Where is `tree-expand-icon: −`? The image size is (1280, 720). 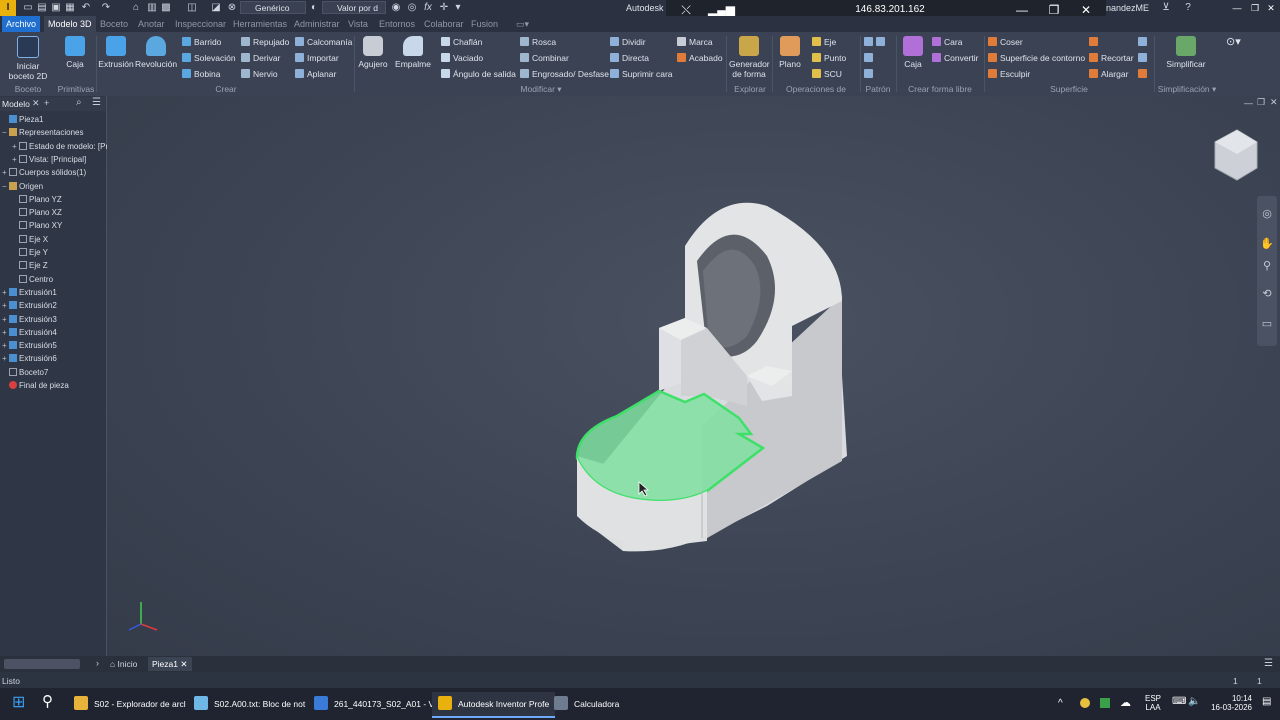
tree-expand-icon: − is located at coordinates (5, 132).